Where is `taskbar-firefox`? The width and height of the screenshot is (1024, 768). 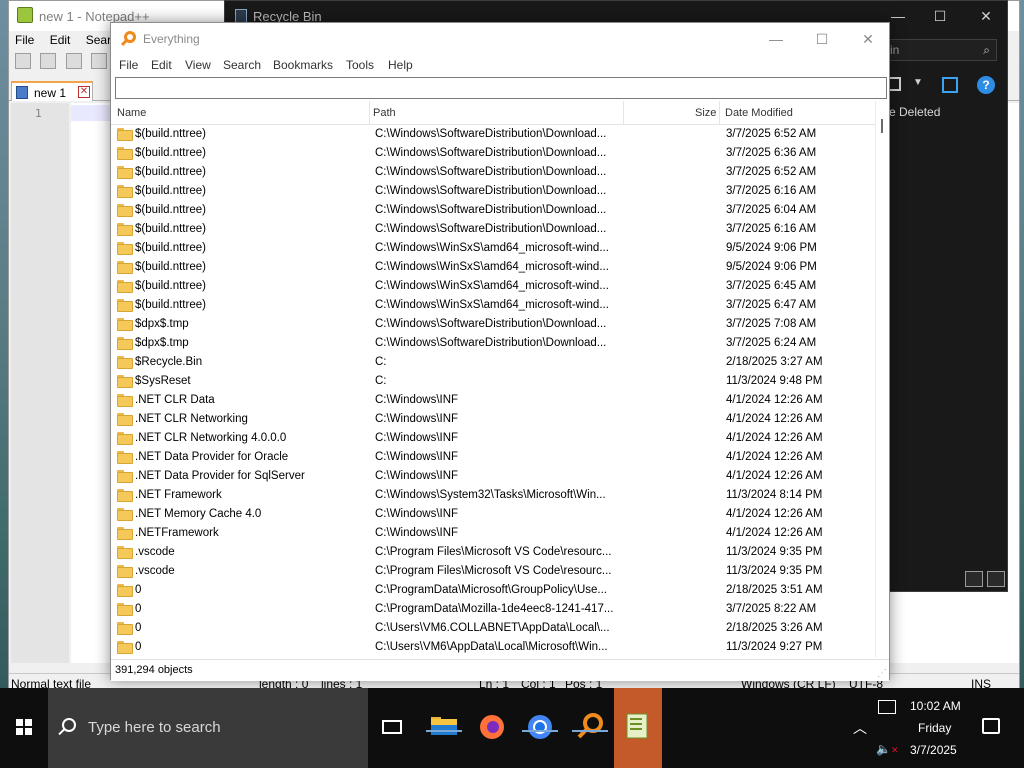 taskbar-firefox is located at coordinates (492, 728).